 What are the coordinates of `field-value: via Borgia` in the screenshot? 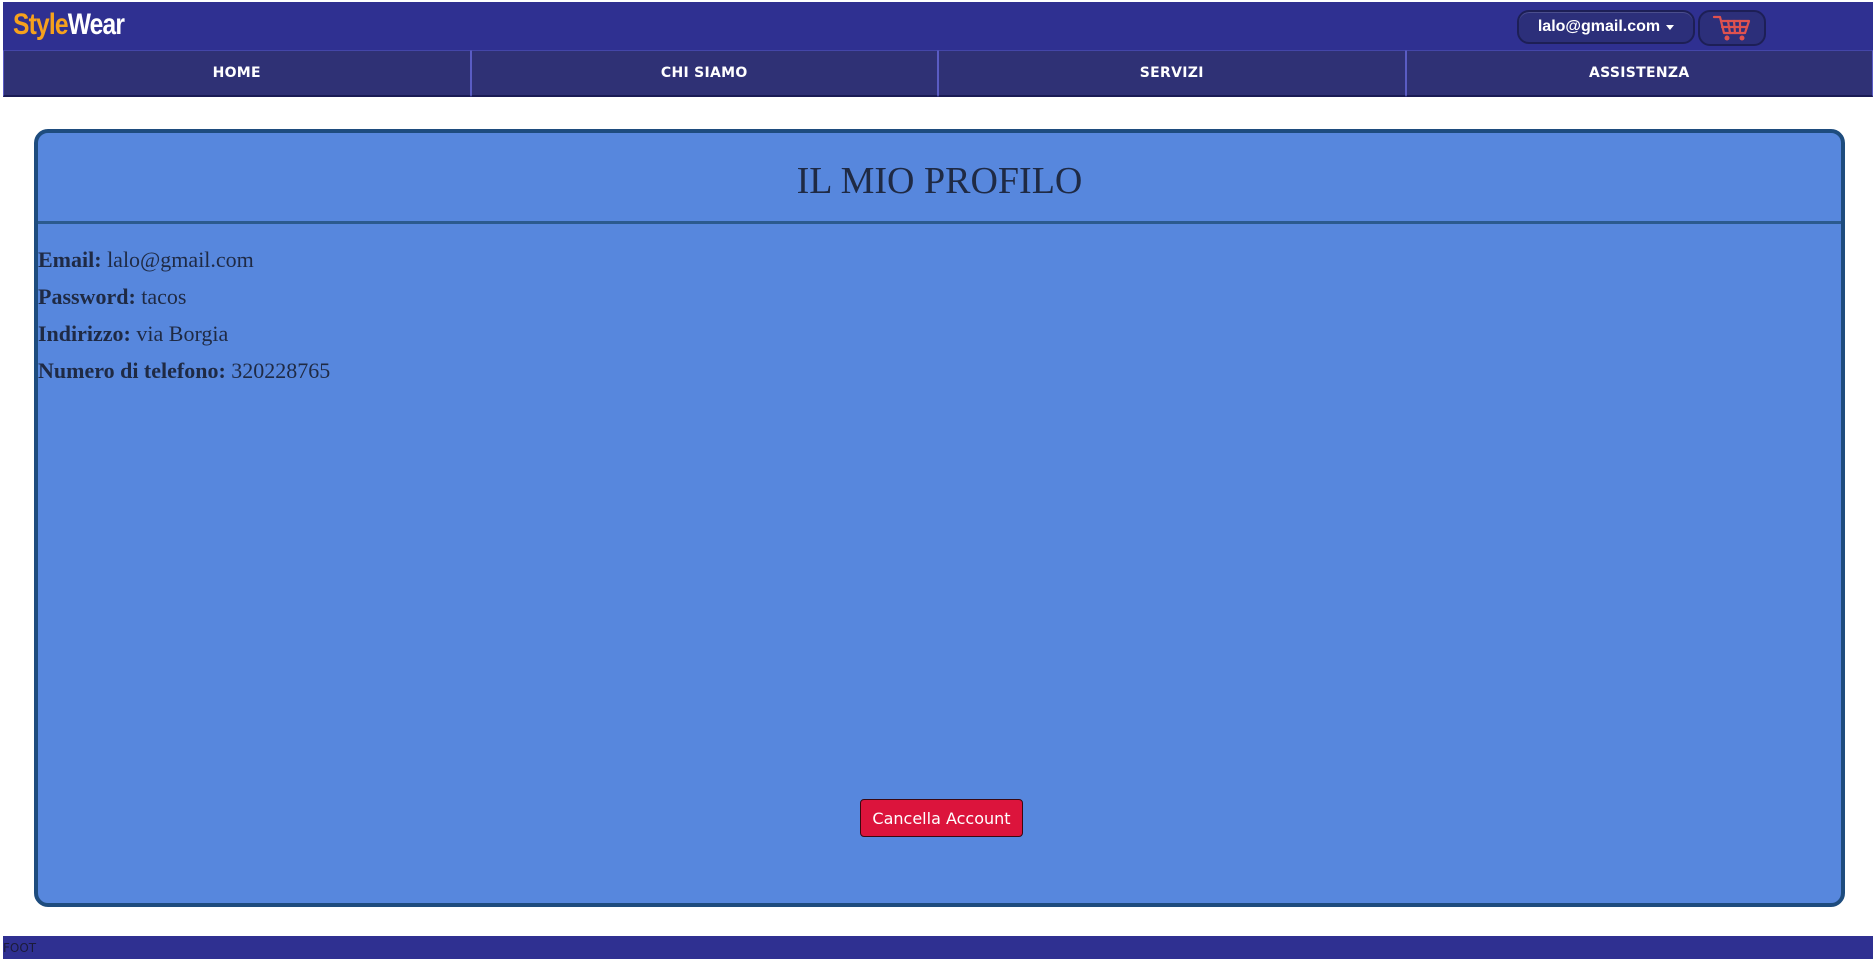 It's located at (182, 333).